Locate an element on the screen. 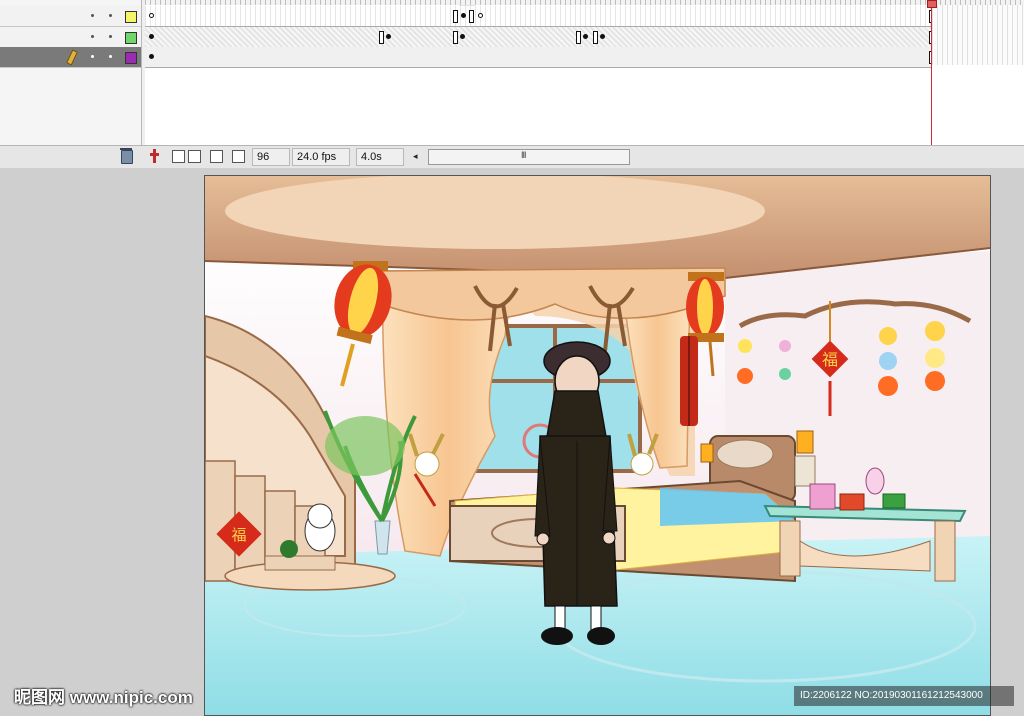 This screenshot has width=1024, height=716. pencil-icon is located at coordinates (72, 57).